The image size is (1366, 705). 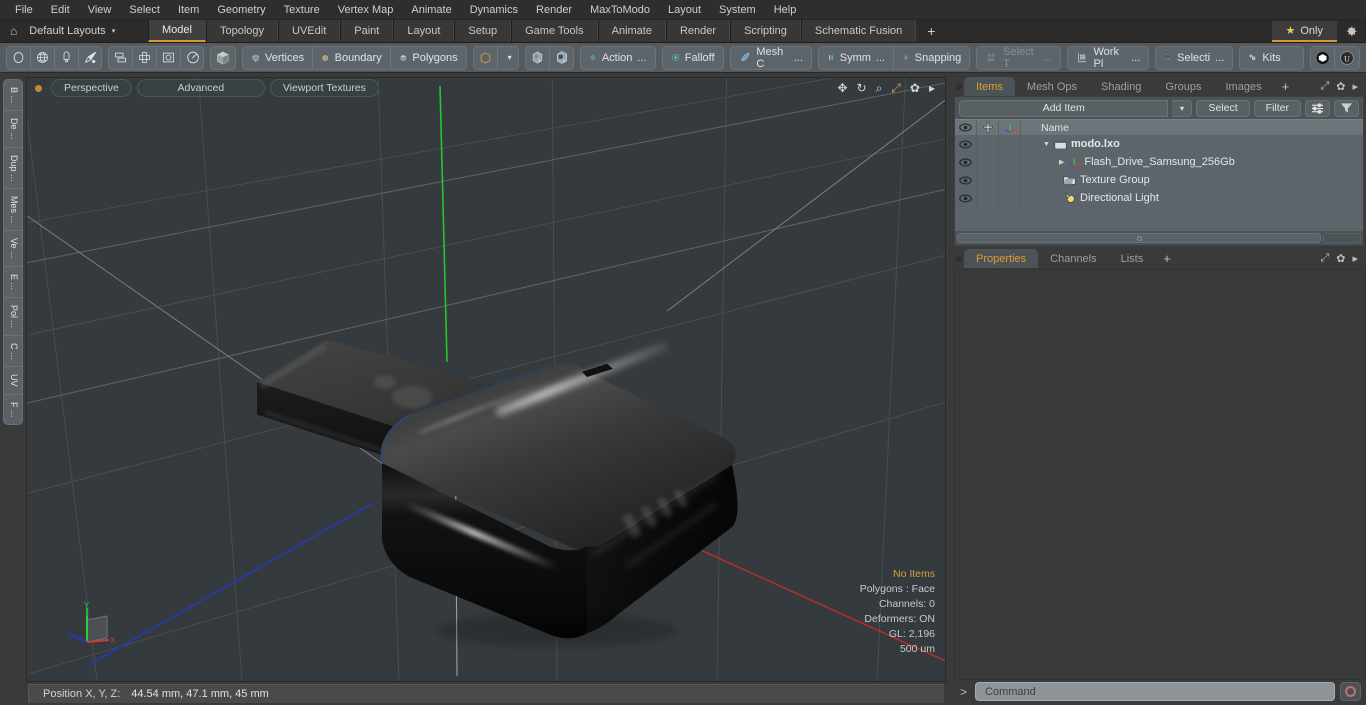 What do you see at coordinates (223, 58) in the screenshot?
I see `cube-icon` at bounding box center [223, 58].